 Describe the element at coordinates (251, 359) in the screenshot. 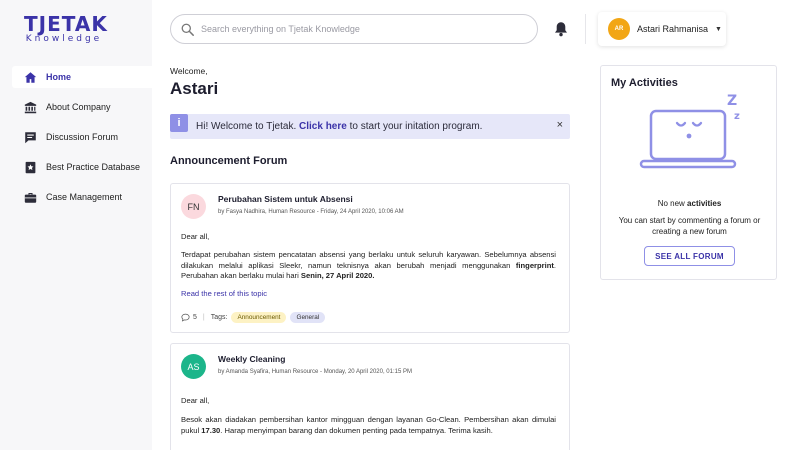

I see `post-title: Weekly Cleaning` at that location.